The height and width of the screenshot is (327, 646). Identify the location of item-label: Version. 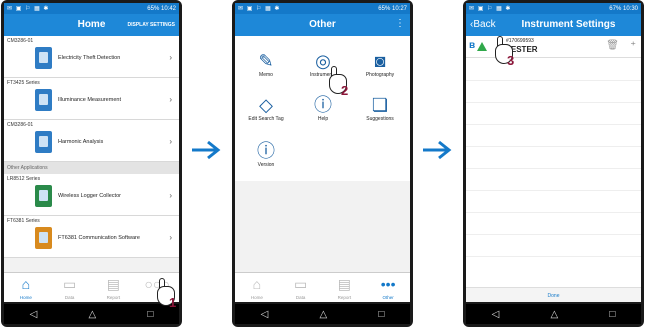
(266, 165).